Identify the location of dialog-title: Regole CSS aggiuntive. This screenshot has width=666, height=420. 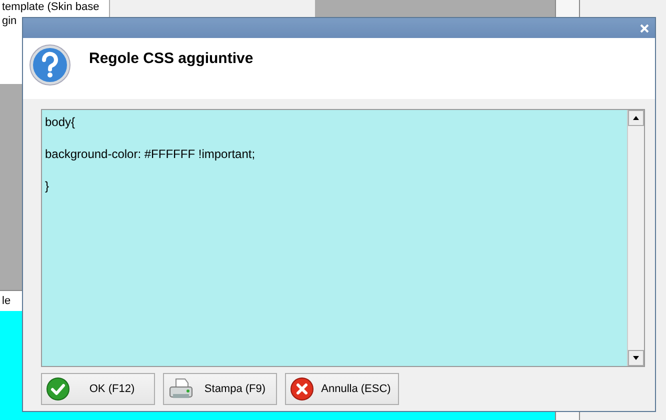
(171, 58).